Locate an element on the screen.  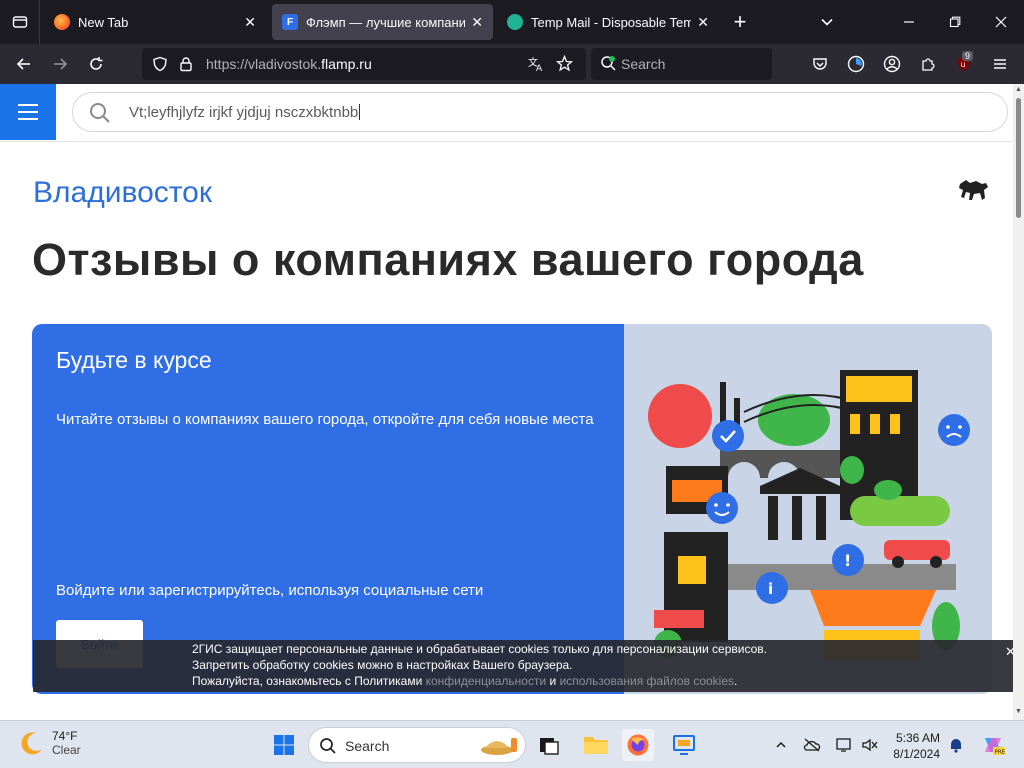
tab-overview-button is located at coordinates (20, 22).